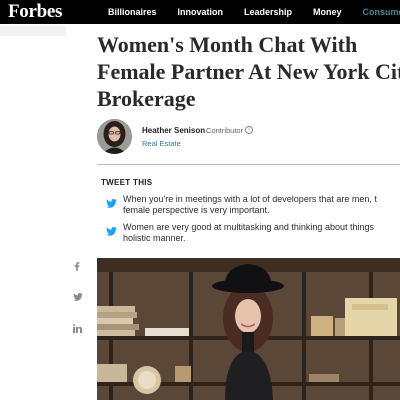 Image resolution: width=400 pixels, height=400 pixels. What do you see at coordinates (249, 130) in the screenshot?
I see `info-icon: i` at bounding box center [249, 130].